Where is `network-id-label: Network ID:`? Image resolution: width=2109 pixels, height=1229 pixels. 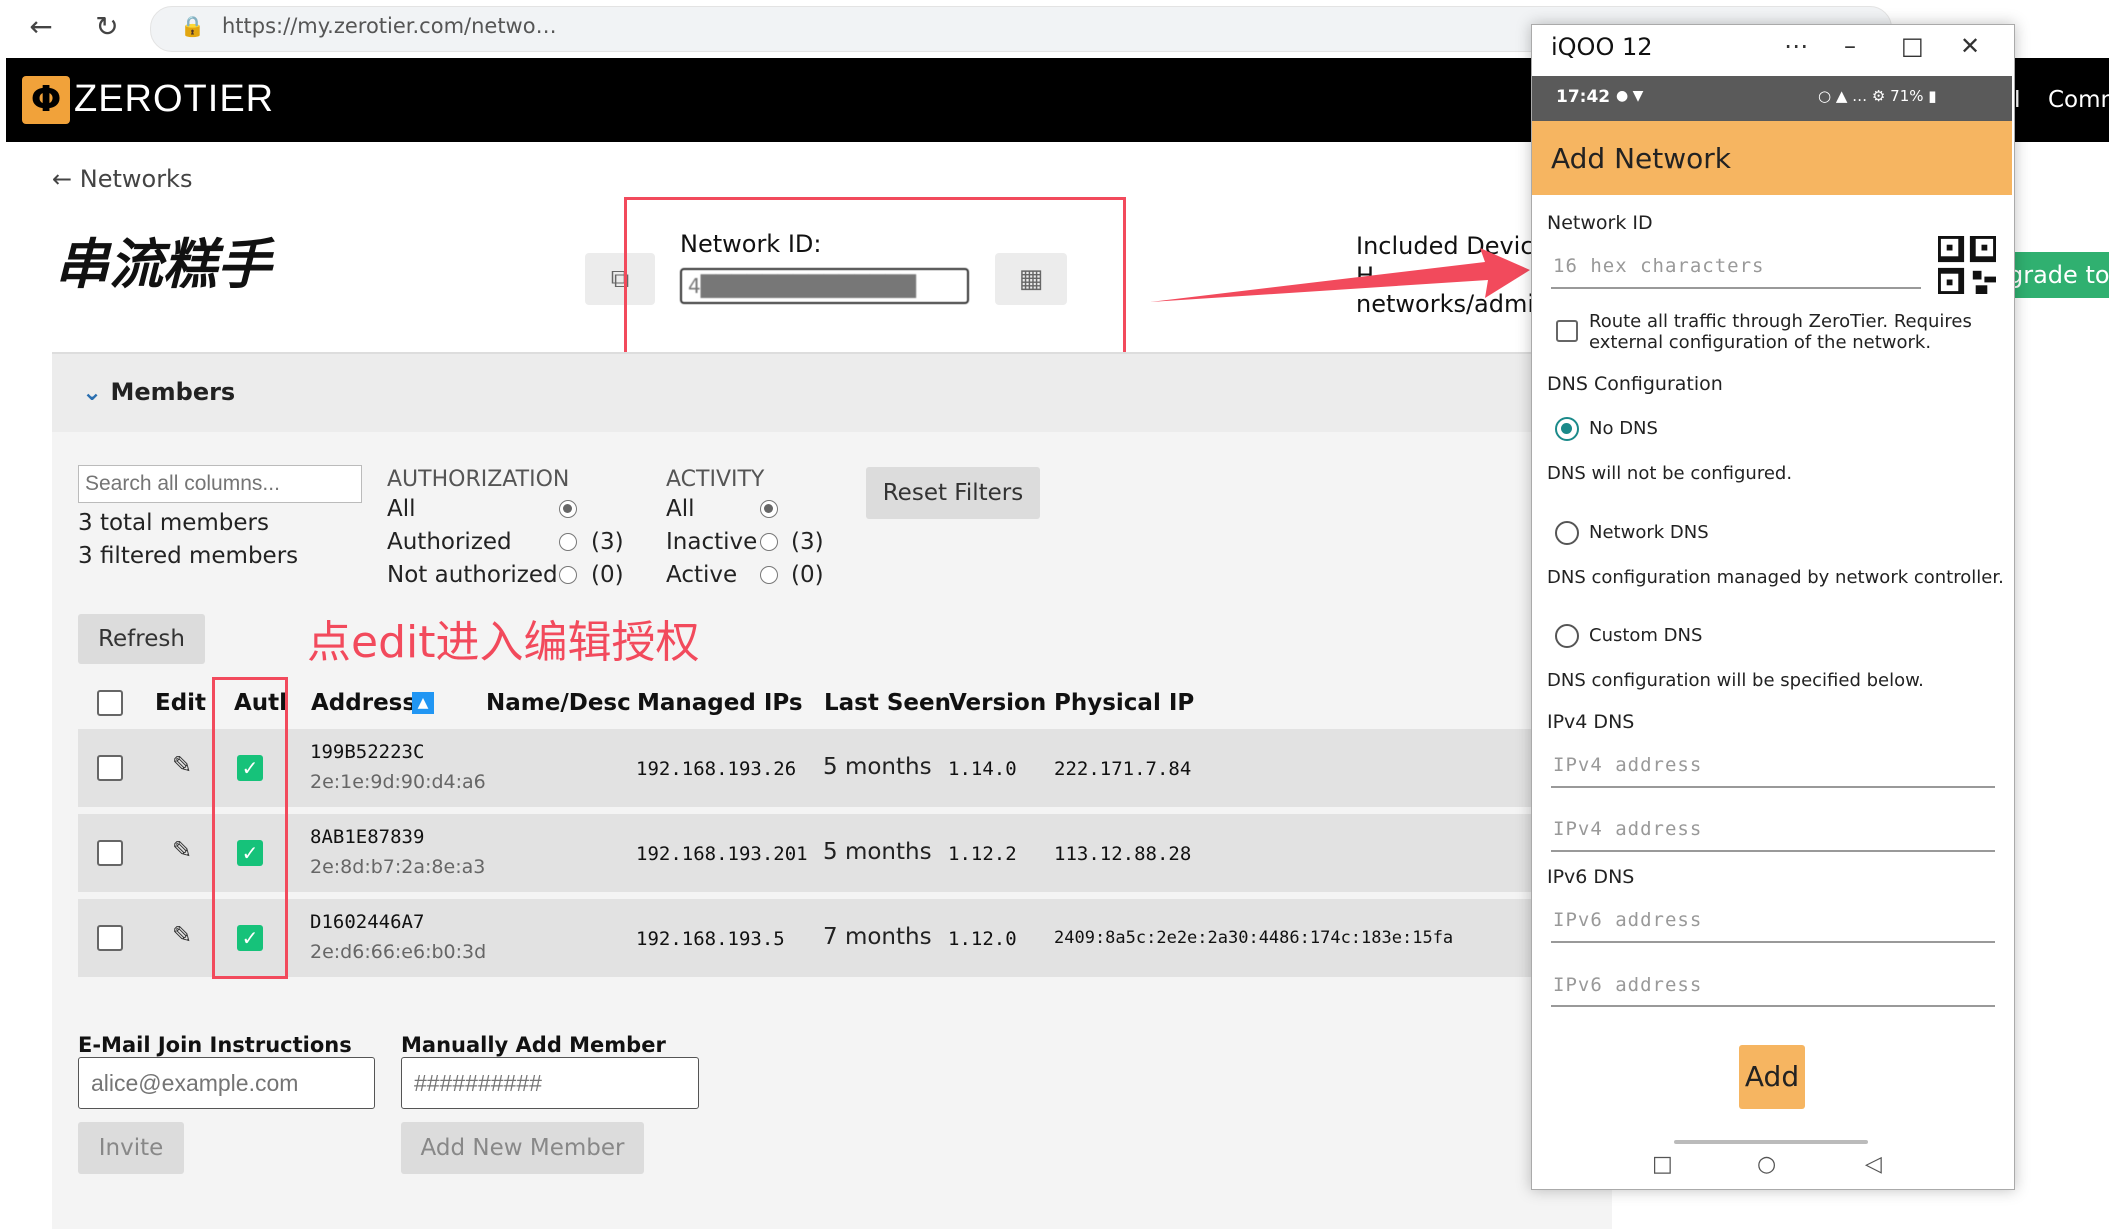
network-id-label: Network ID: is located at coordinates (751, 244).